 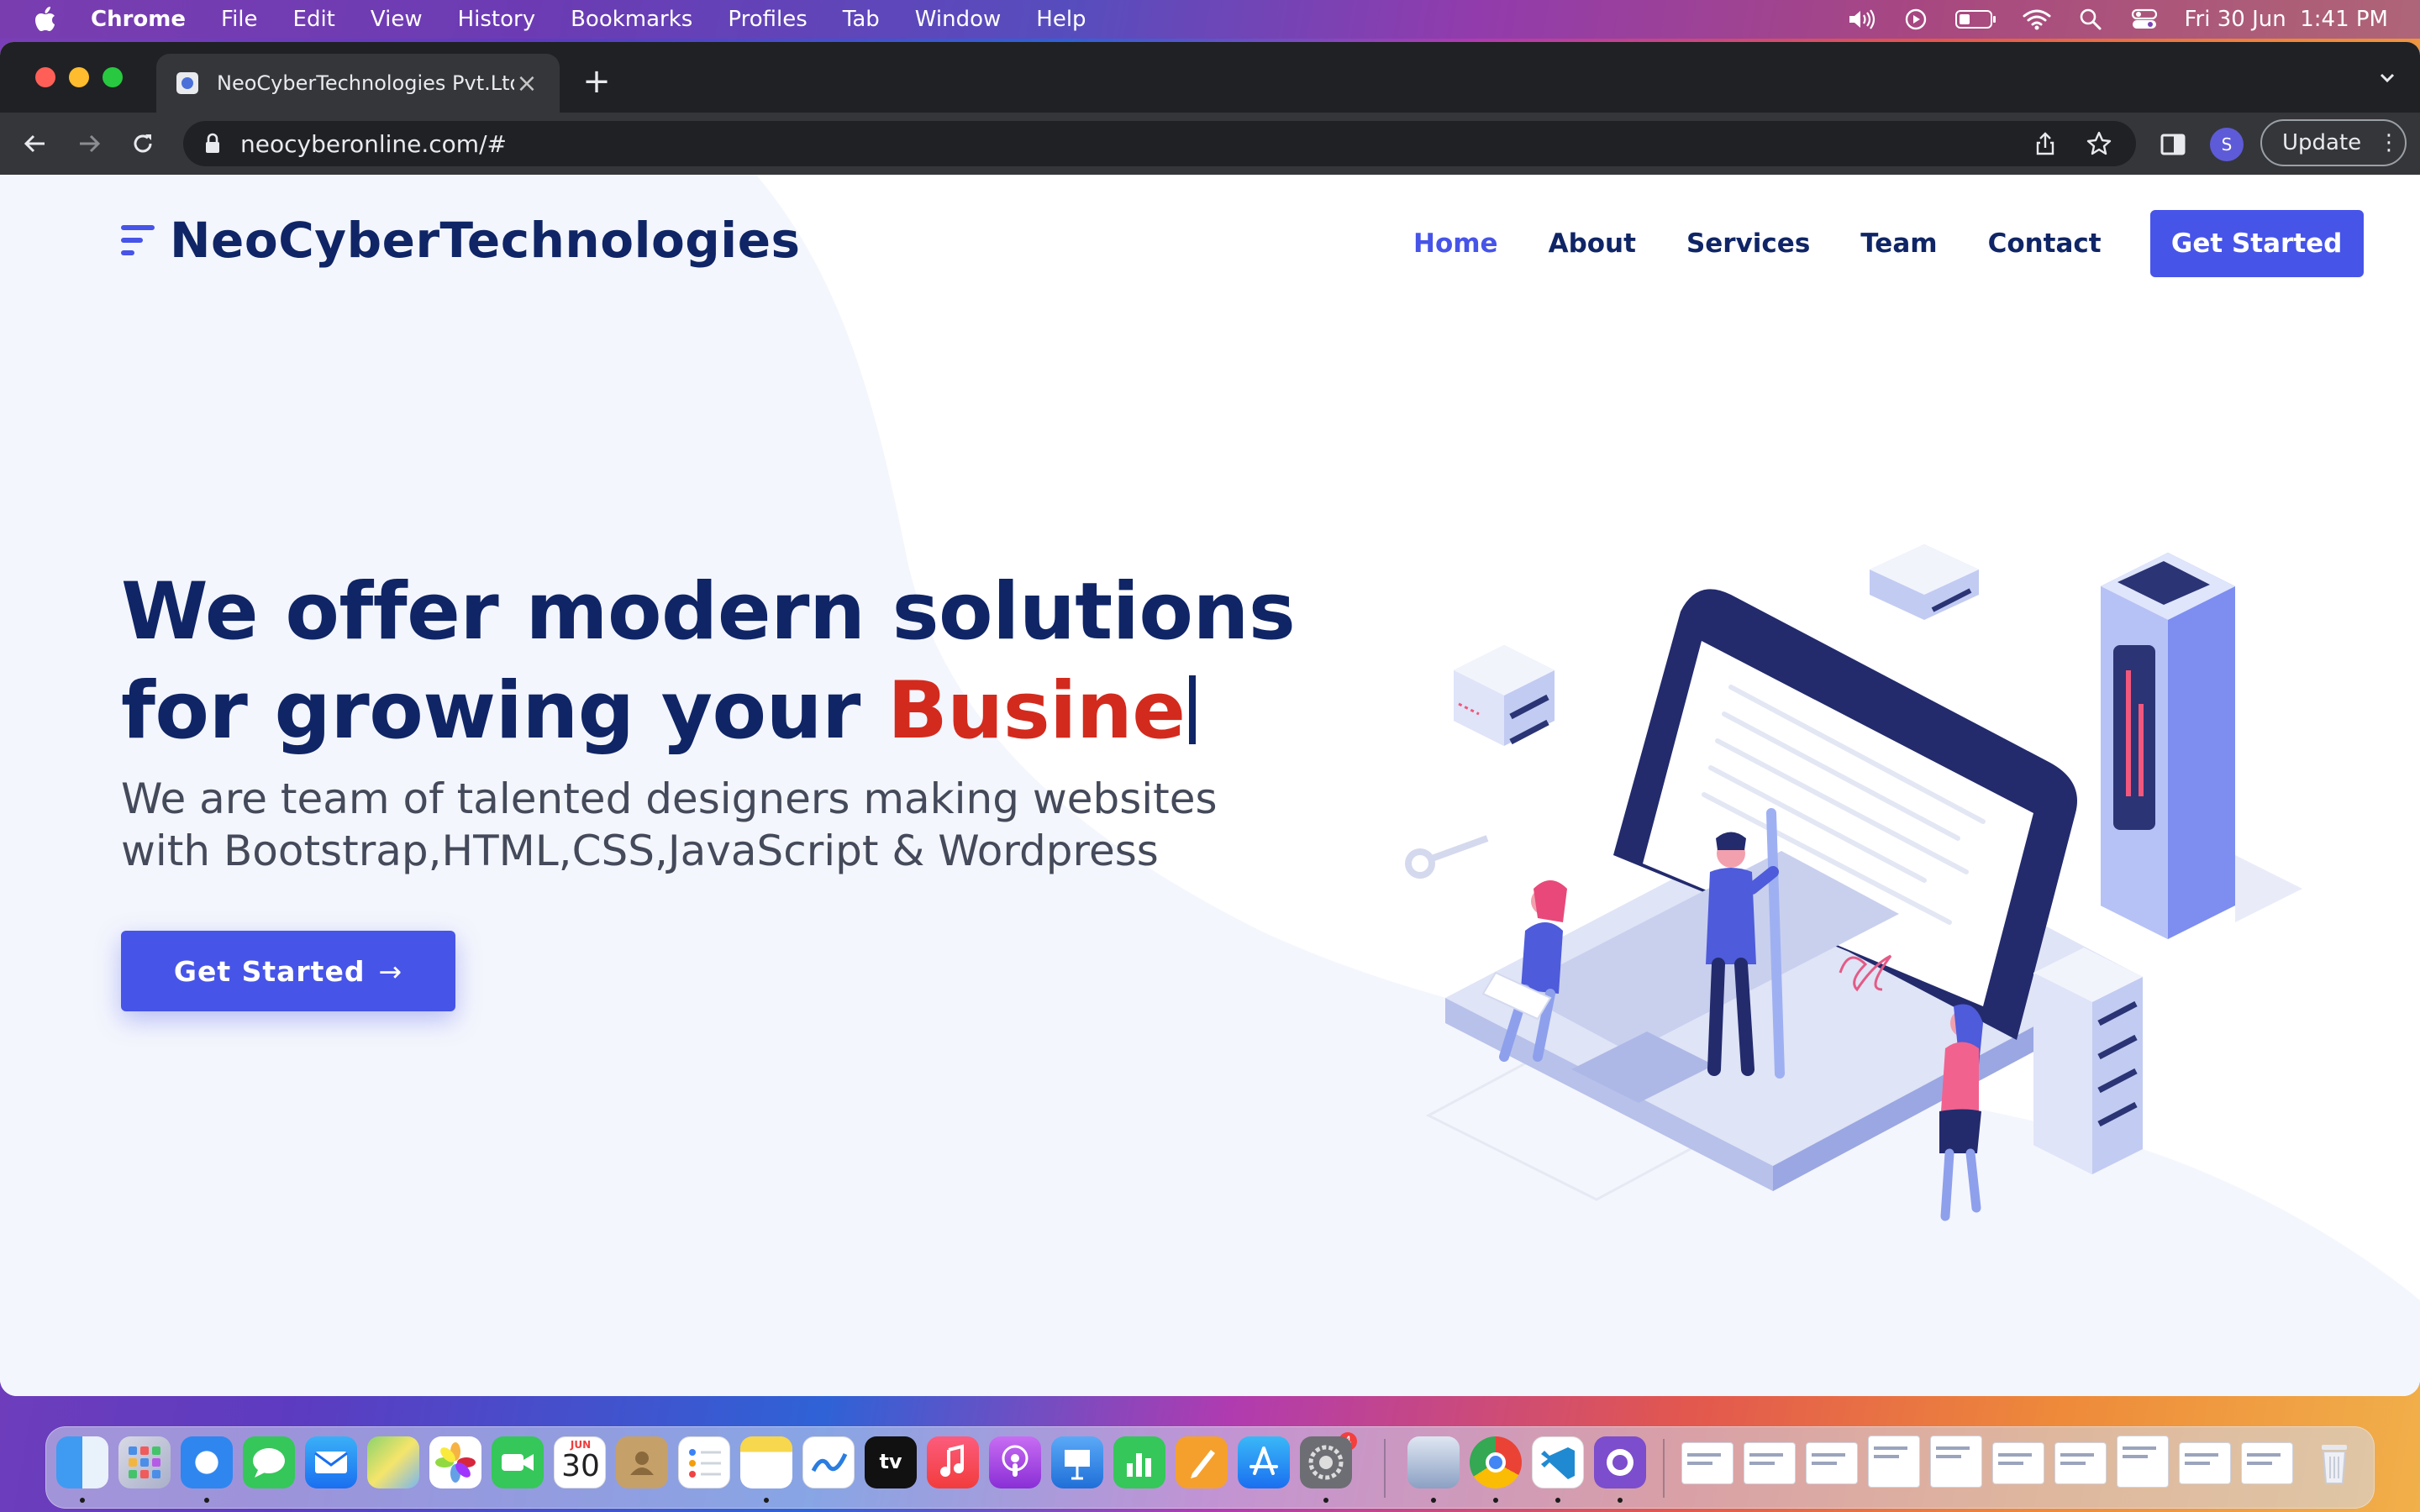 What do you see at coordinates (1134, 144) in the screenshot?
I see `url-text: neocyberonline.com/#` at bounding box center [1134, 144].